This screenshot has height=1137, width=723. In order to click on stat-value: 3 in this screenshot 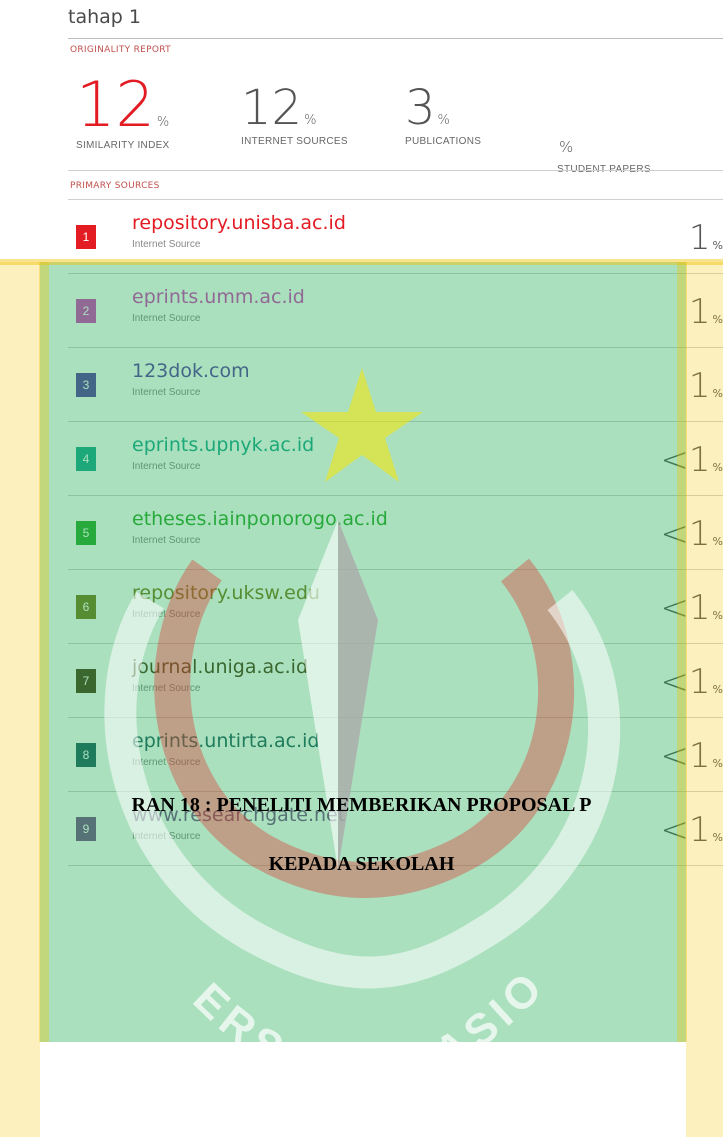, I will do `click(420, 108)`.